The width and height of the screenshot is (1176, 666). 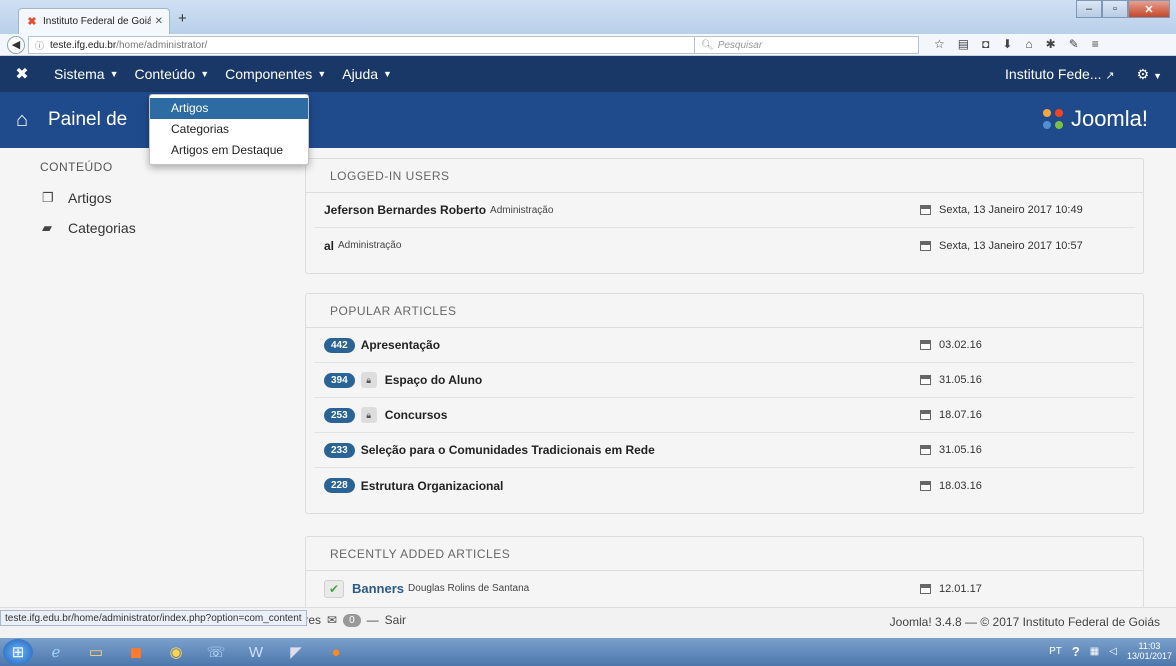 I want to click on address-bar: ⓘ teste.ifg.edu.br/home/administrator/ ↻, so click(x=371, y=45).